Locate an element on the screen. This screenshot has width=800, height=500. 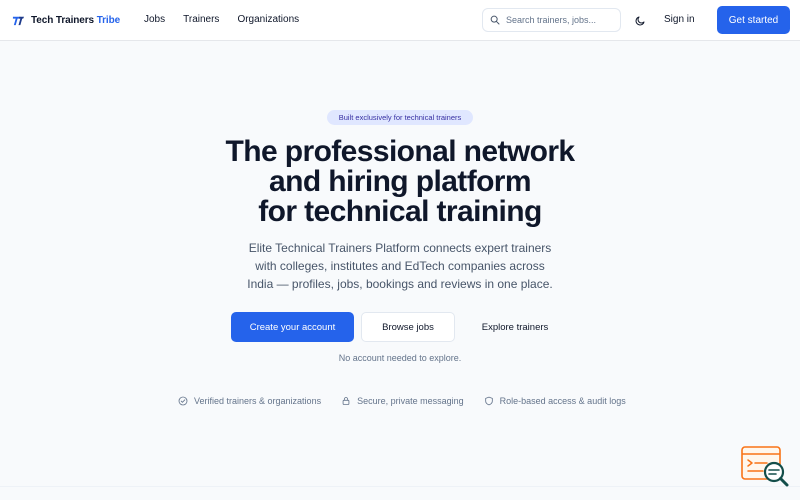
search-box is located at coordinates (551, 20).